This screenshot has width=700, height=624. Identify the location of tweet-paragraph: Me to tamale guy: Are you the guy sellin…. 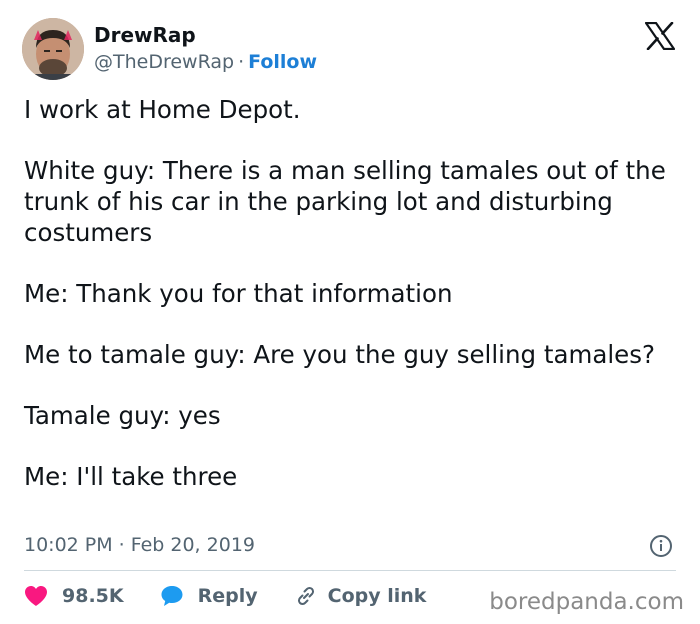
(339, 354).